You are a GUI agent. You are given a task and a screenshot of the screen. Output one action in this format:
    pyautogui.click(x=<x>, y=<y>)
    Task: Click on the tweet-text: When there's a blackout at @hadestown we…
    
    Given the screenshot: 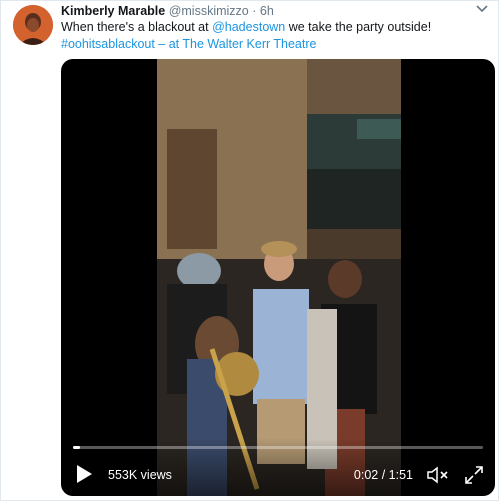 What is the action you would take?
    pyautogui.click(x=273, y=36)
    